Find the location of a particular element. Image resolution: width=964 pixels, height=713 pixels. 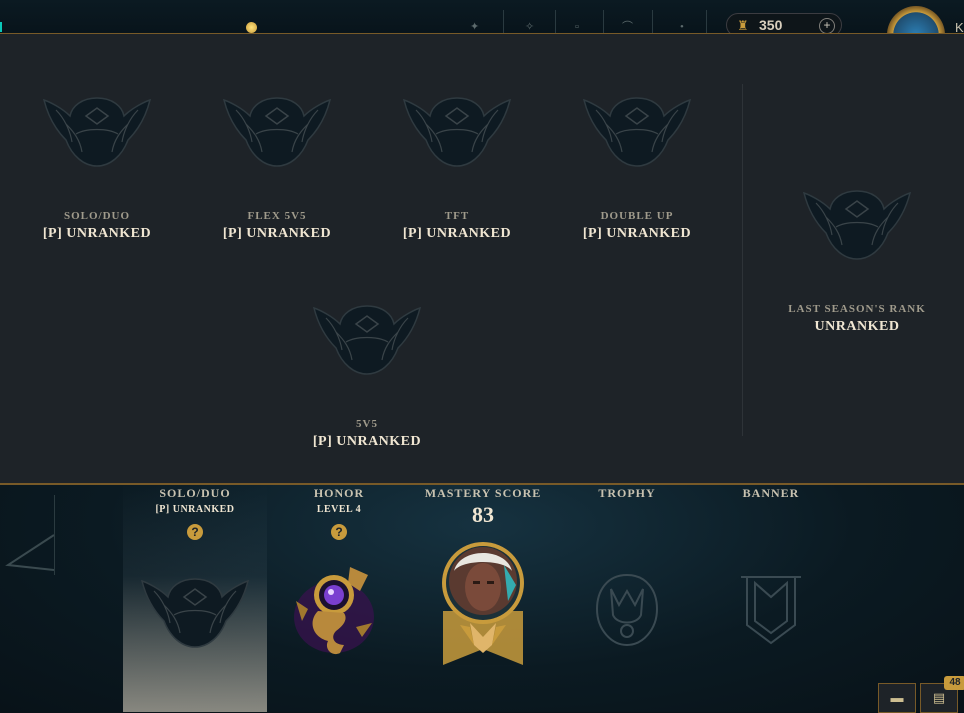

stat-title: BANNER is located at coordinates (771, 493).